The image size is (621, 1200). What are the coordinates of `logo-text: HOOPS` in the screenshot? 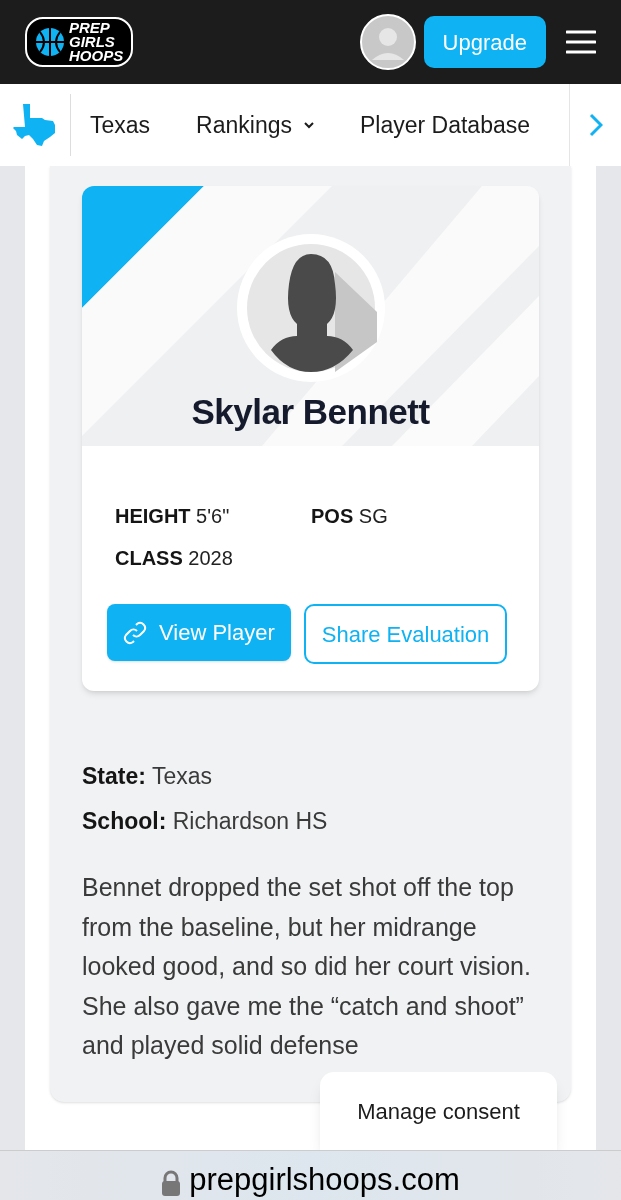 It's located at (96, 56).